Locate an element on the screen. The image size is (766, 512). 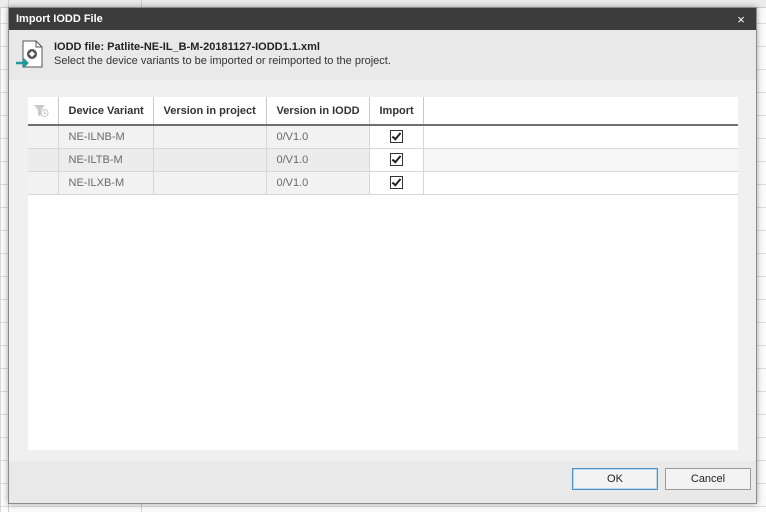
table-row: NE-ILXB-M 0/V1.0 is located at coordinates (383, 183).